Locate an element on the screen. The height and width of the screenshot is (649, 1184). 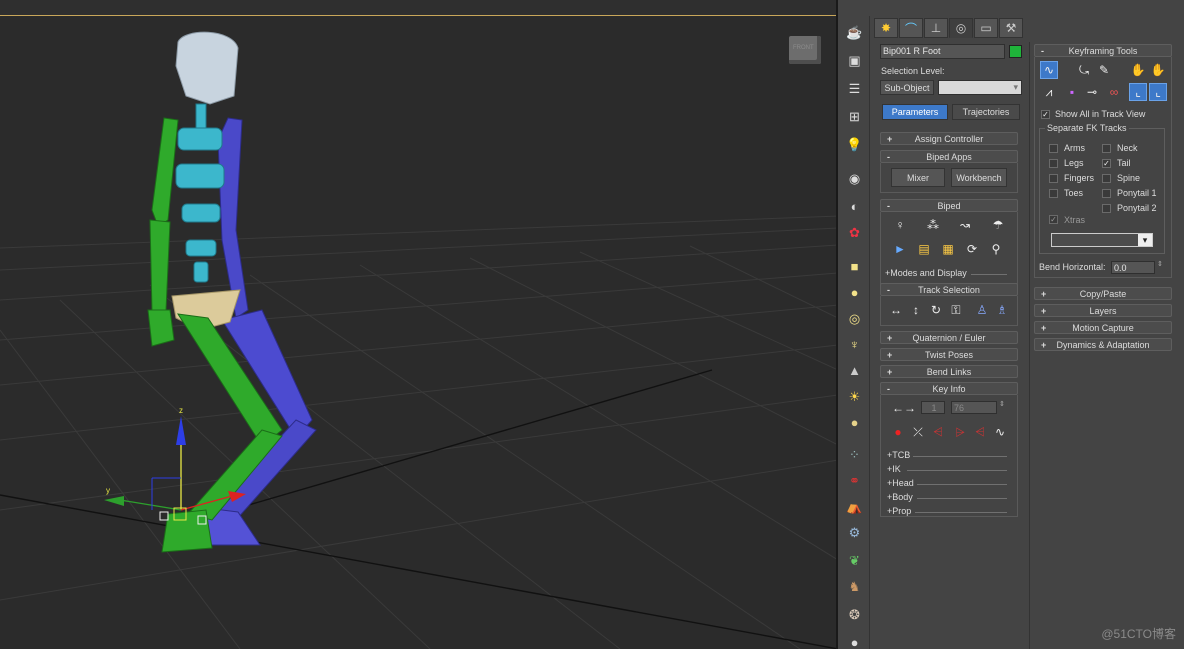
legs-checkbox is located at coordinates (1053, 163).